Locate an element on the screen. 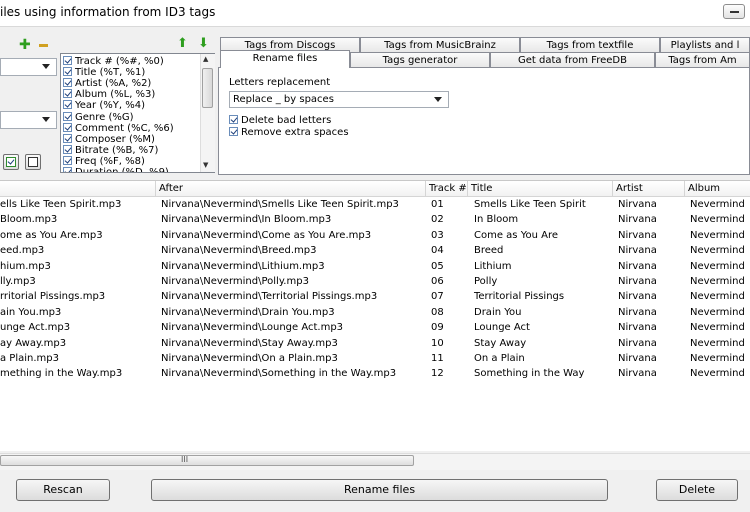  cell-track: 05 is located at coordinates (437, 266).